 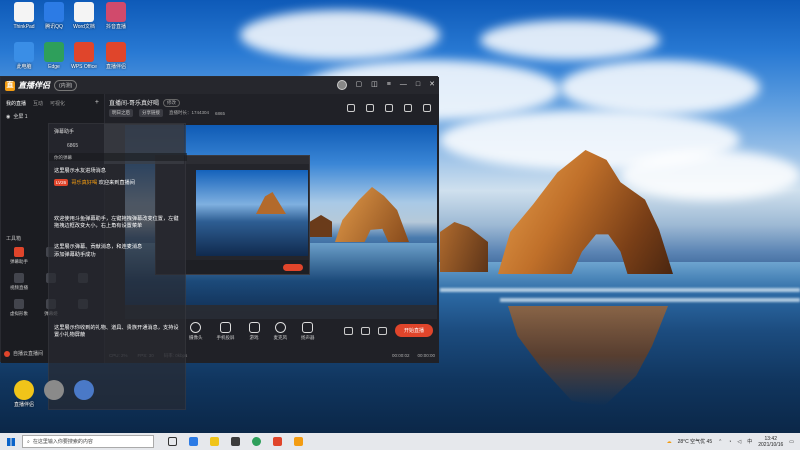 What do you see at coordinates (7, 353) in the screenshot?
I see `record-icon` at bounding box center [7, 353].